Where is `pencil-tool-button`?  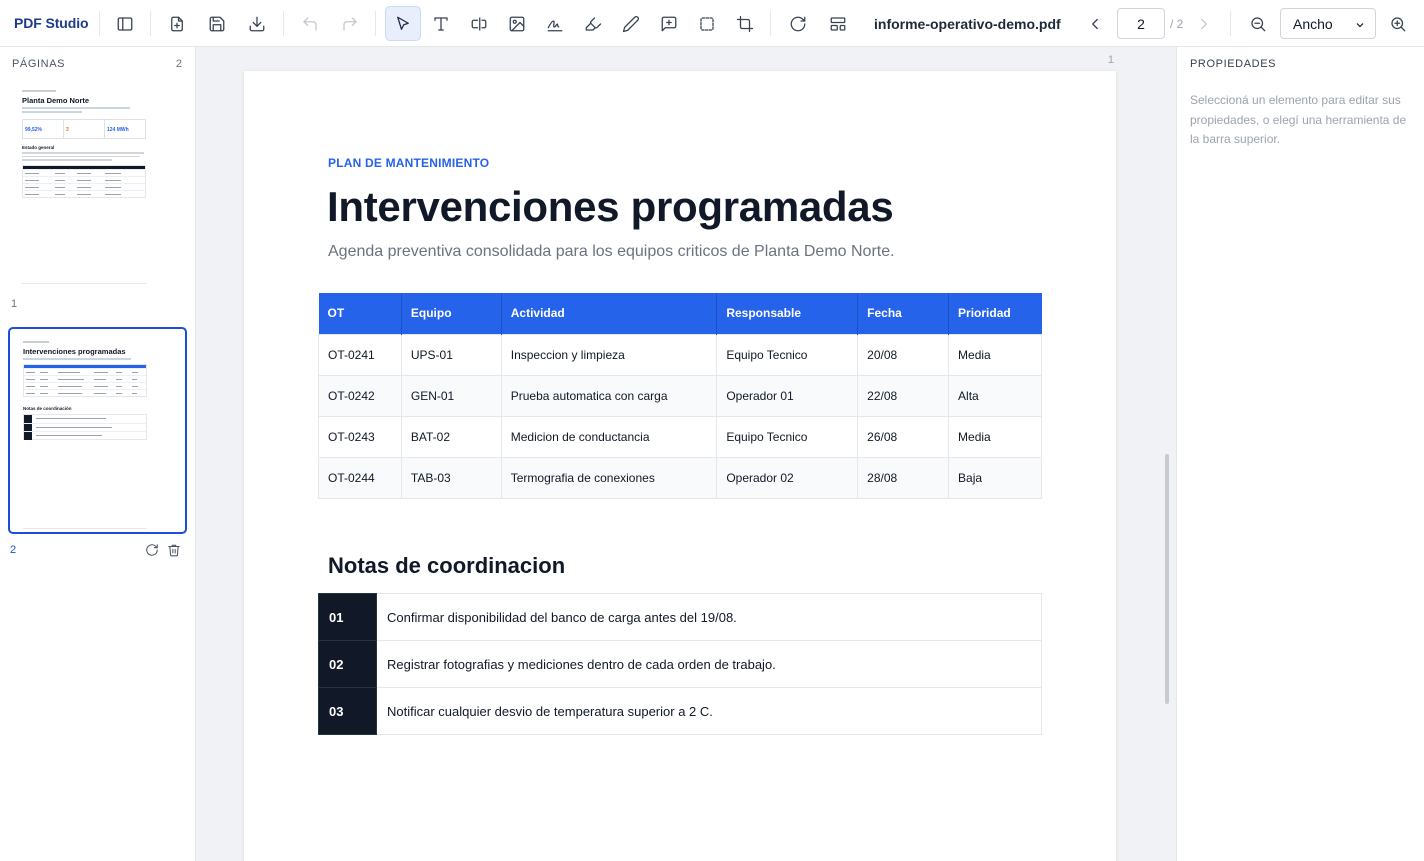 pencil-tool-button is located at coordinates (631, 24).